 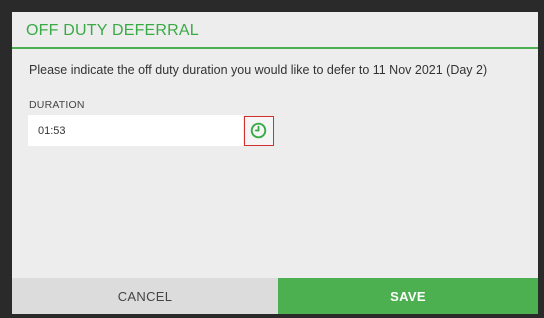 I want to click on dialog-footer: CANCEL SAVE, so click(x=275, y=296).